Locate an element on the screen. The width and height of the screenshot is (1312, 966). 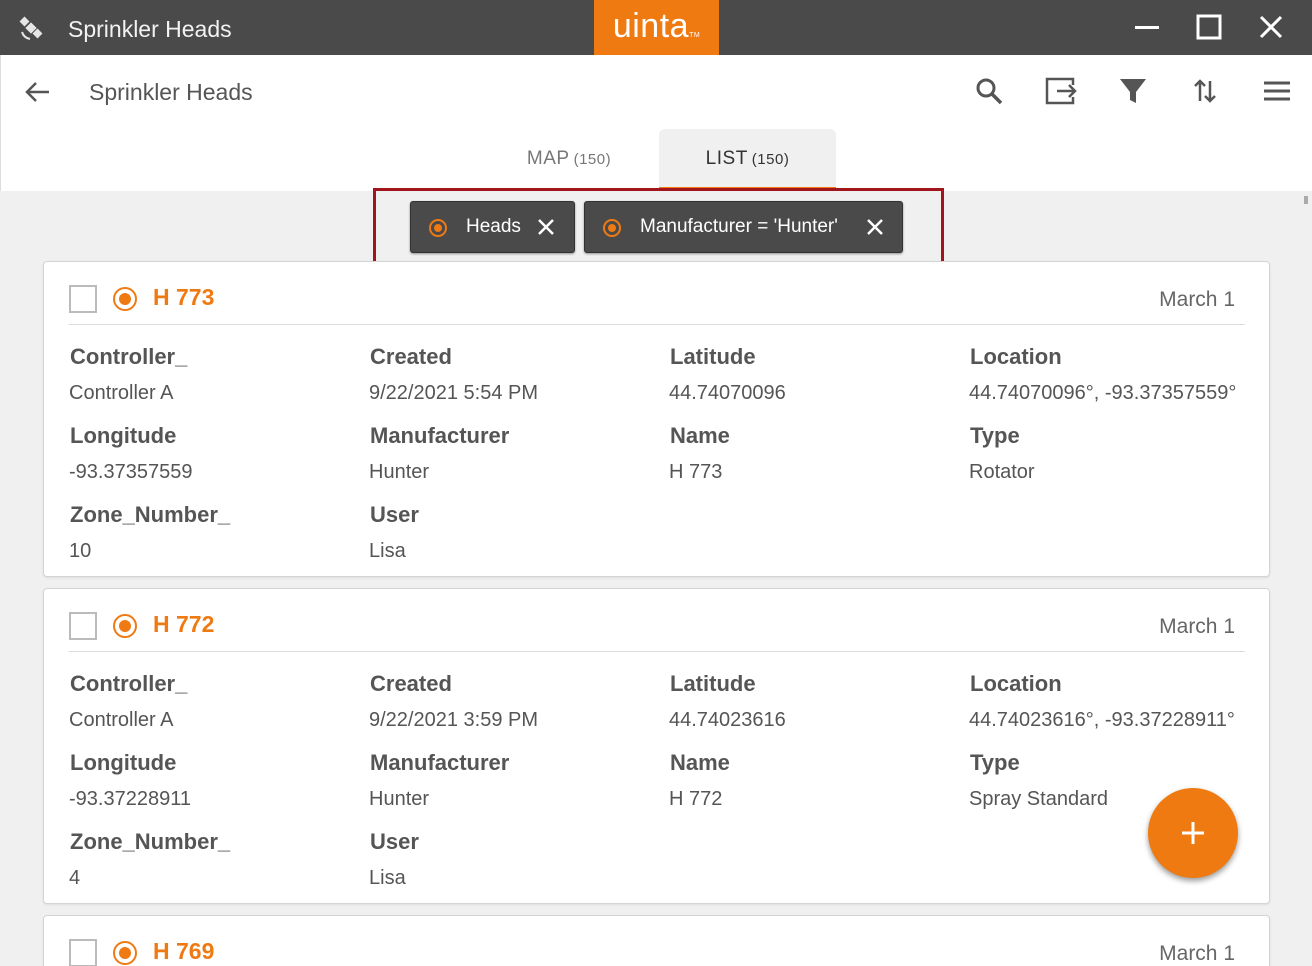
plus-icon is located at coordinates (1193, 833).